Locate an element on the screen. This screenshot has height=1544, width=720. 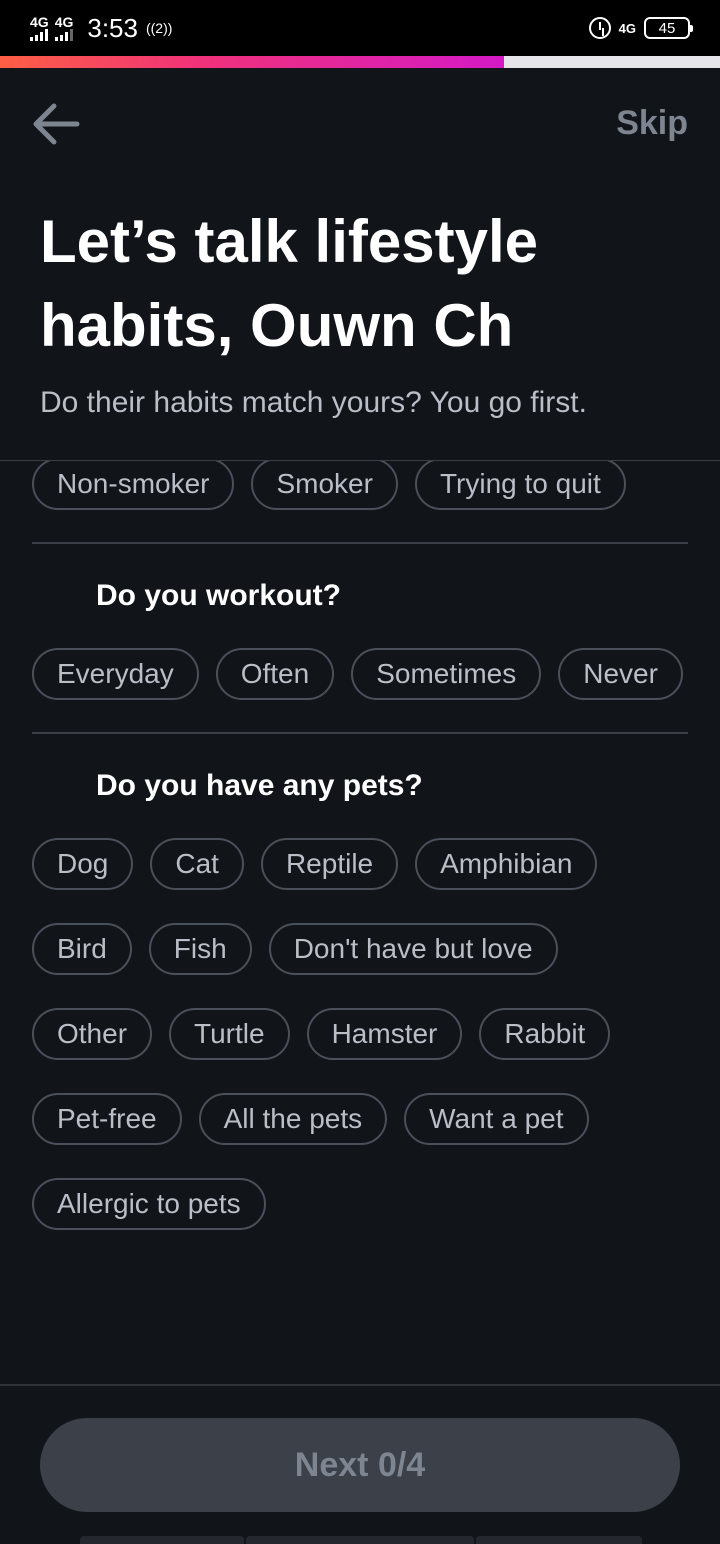
chip-everyday: Everyday is located at coordinates (115, 674).